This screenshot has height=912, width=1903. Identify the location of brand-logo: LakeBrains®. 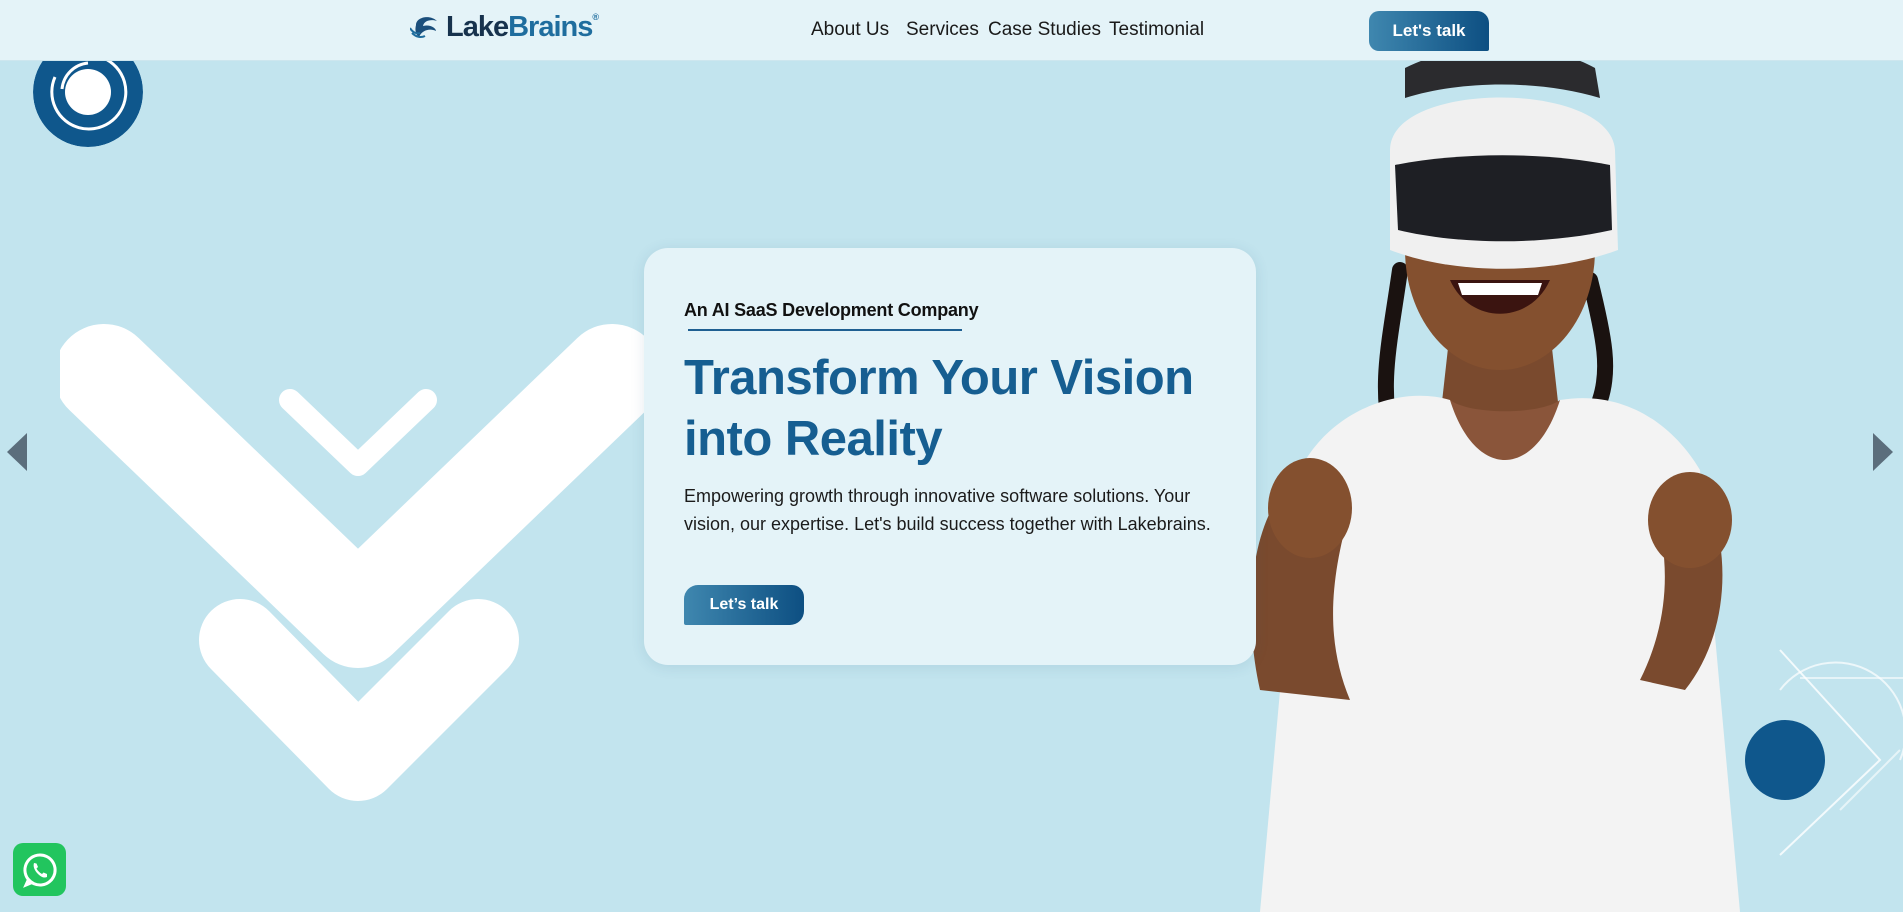
(504, 26).